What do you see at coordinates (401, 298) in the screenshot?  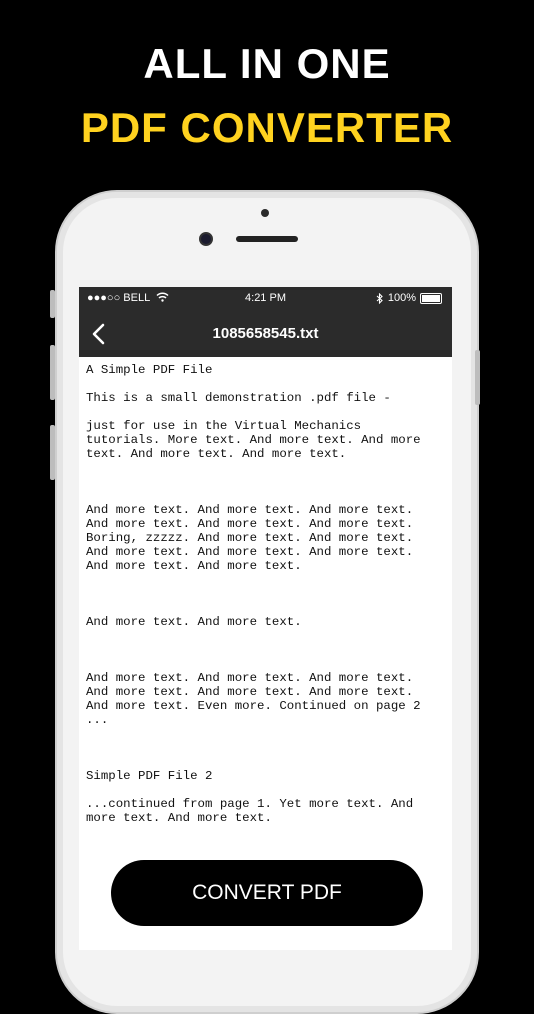 I see `battery-percent: 100%` at bounding box center [401, 298].